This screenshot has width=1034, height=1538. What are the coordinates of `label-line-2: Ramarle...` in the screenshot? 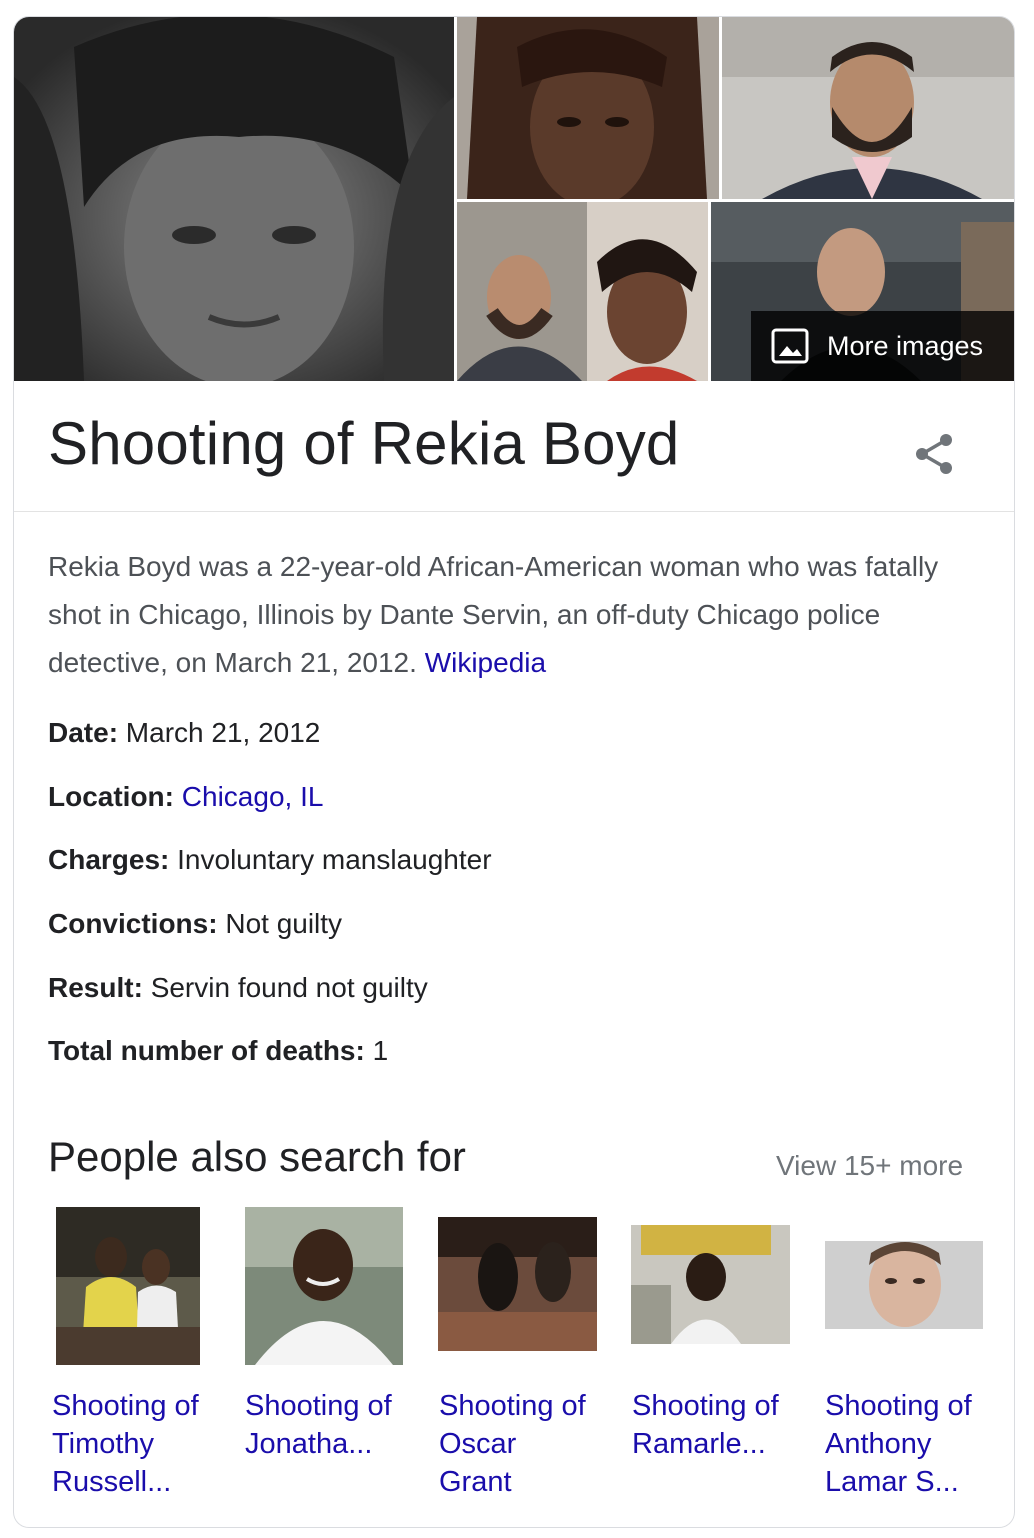 It's located at (699, 1444).